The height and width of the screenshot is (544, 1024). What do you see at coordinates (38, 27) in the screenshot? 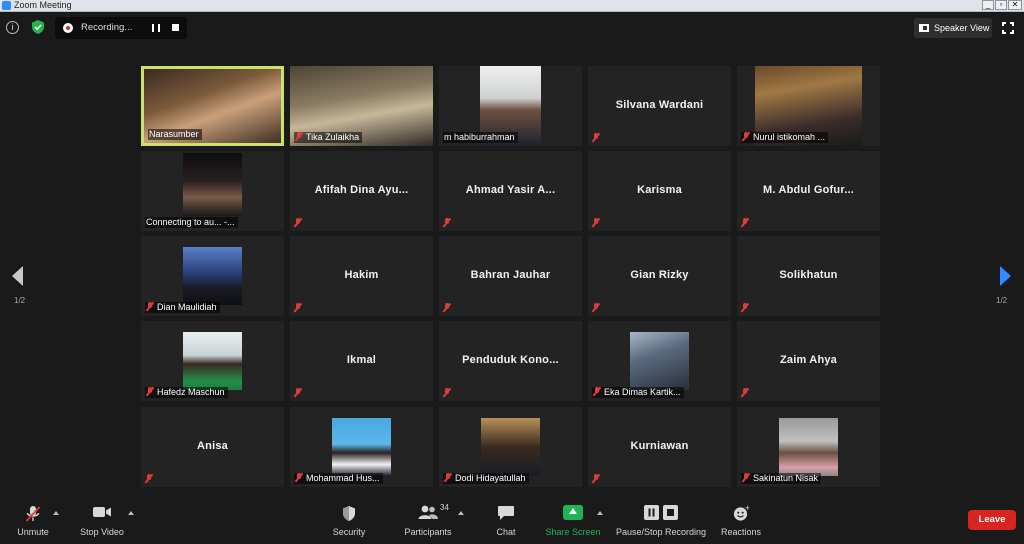
I see `encryption-shield-icon` at bounding box center [38, 27].